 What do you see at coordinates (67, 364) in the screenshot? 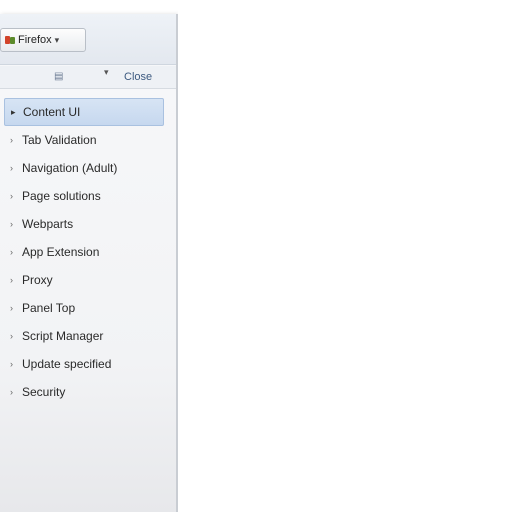
I see `sidebar-item-label: Update specified` at bounding box center [67, 364].